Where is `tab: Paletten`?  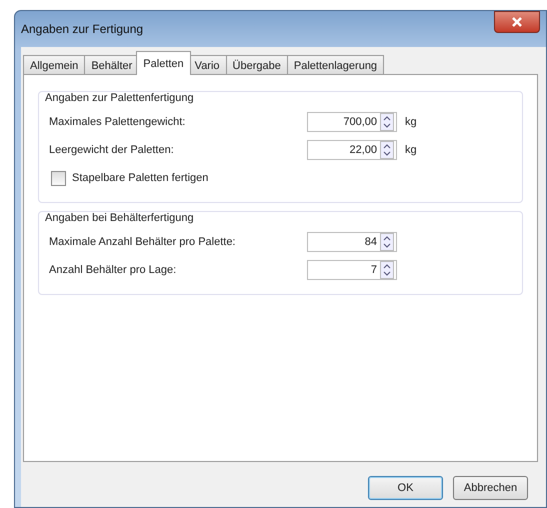 tab: Paletten is located at coordinates (163, 63).